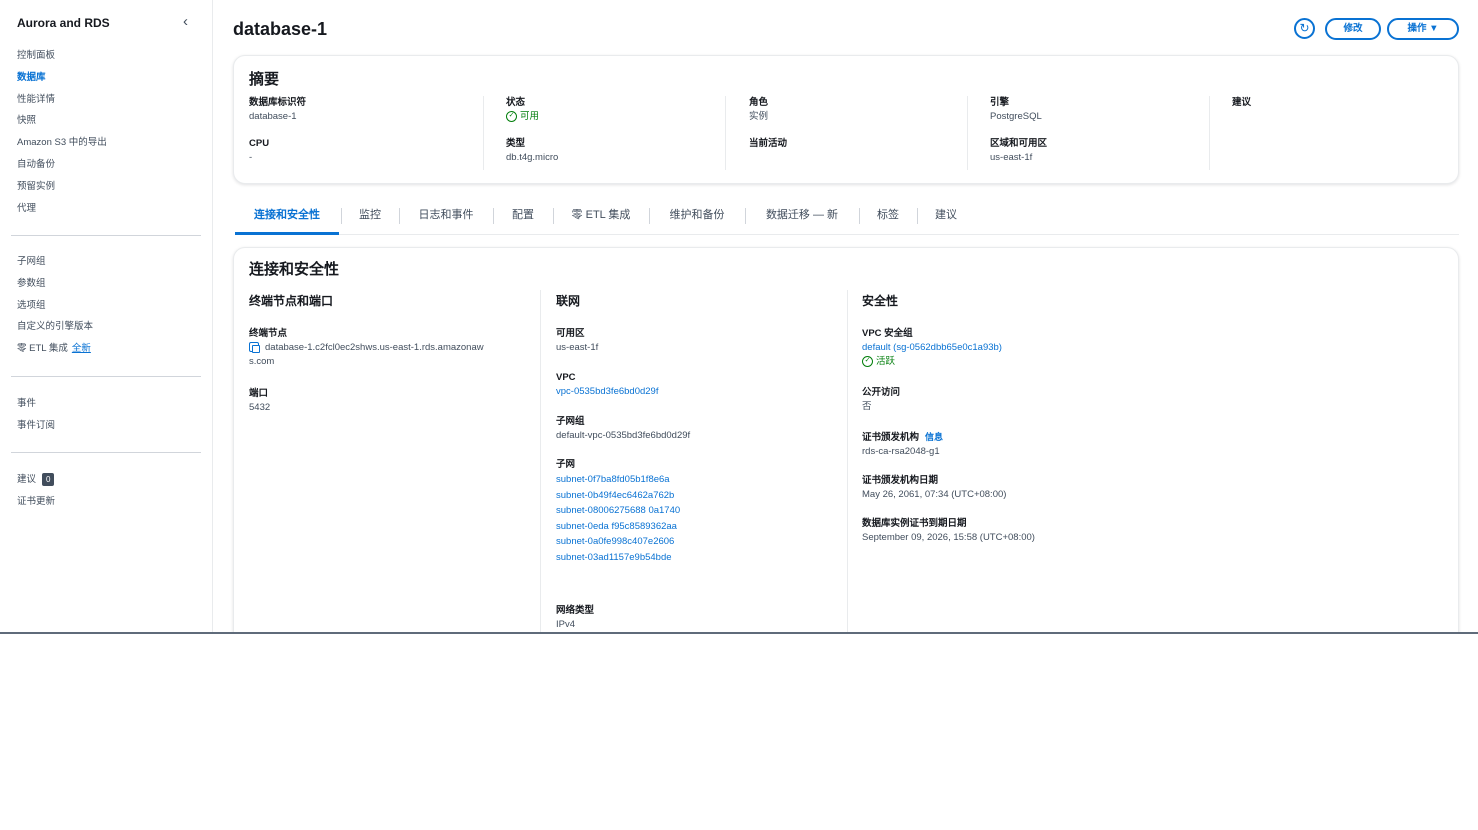 The width and height of the screenshot is (1478, 830). I want to click on cpu-value: -, so click(251, 157).